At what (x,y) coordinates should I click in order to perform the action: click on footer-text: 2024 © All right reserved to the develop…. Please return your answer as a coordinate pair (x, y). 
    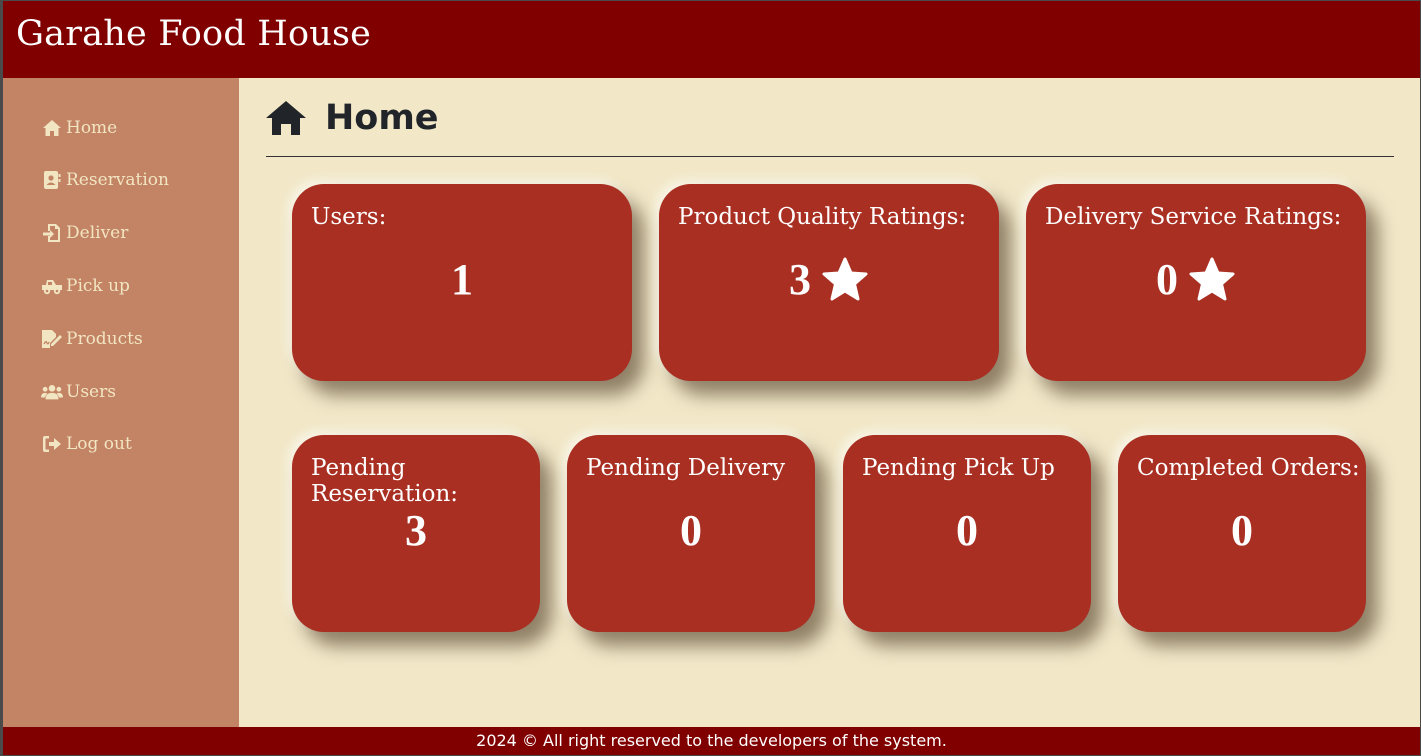
    Looking at the image, I should click on (711, 740).